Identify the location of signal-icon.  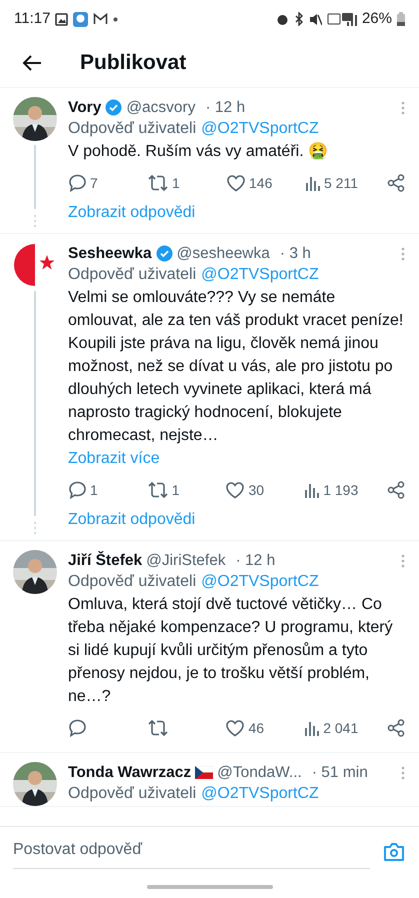
(341, 19).